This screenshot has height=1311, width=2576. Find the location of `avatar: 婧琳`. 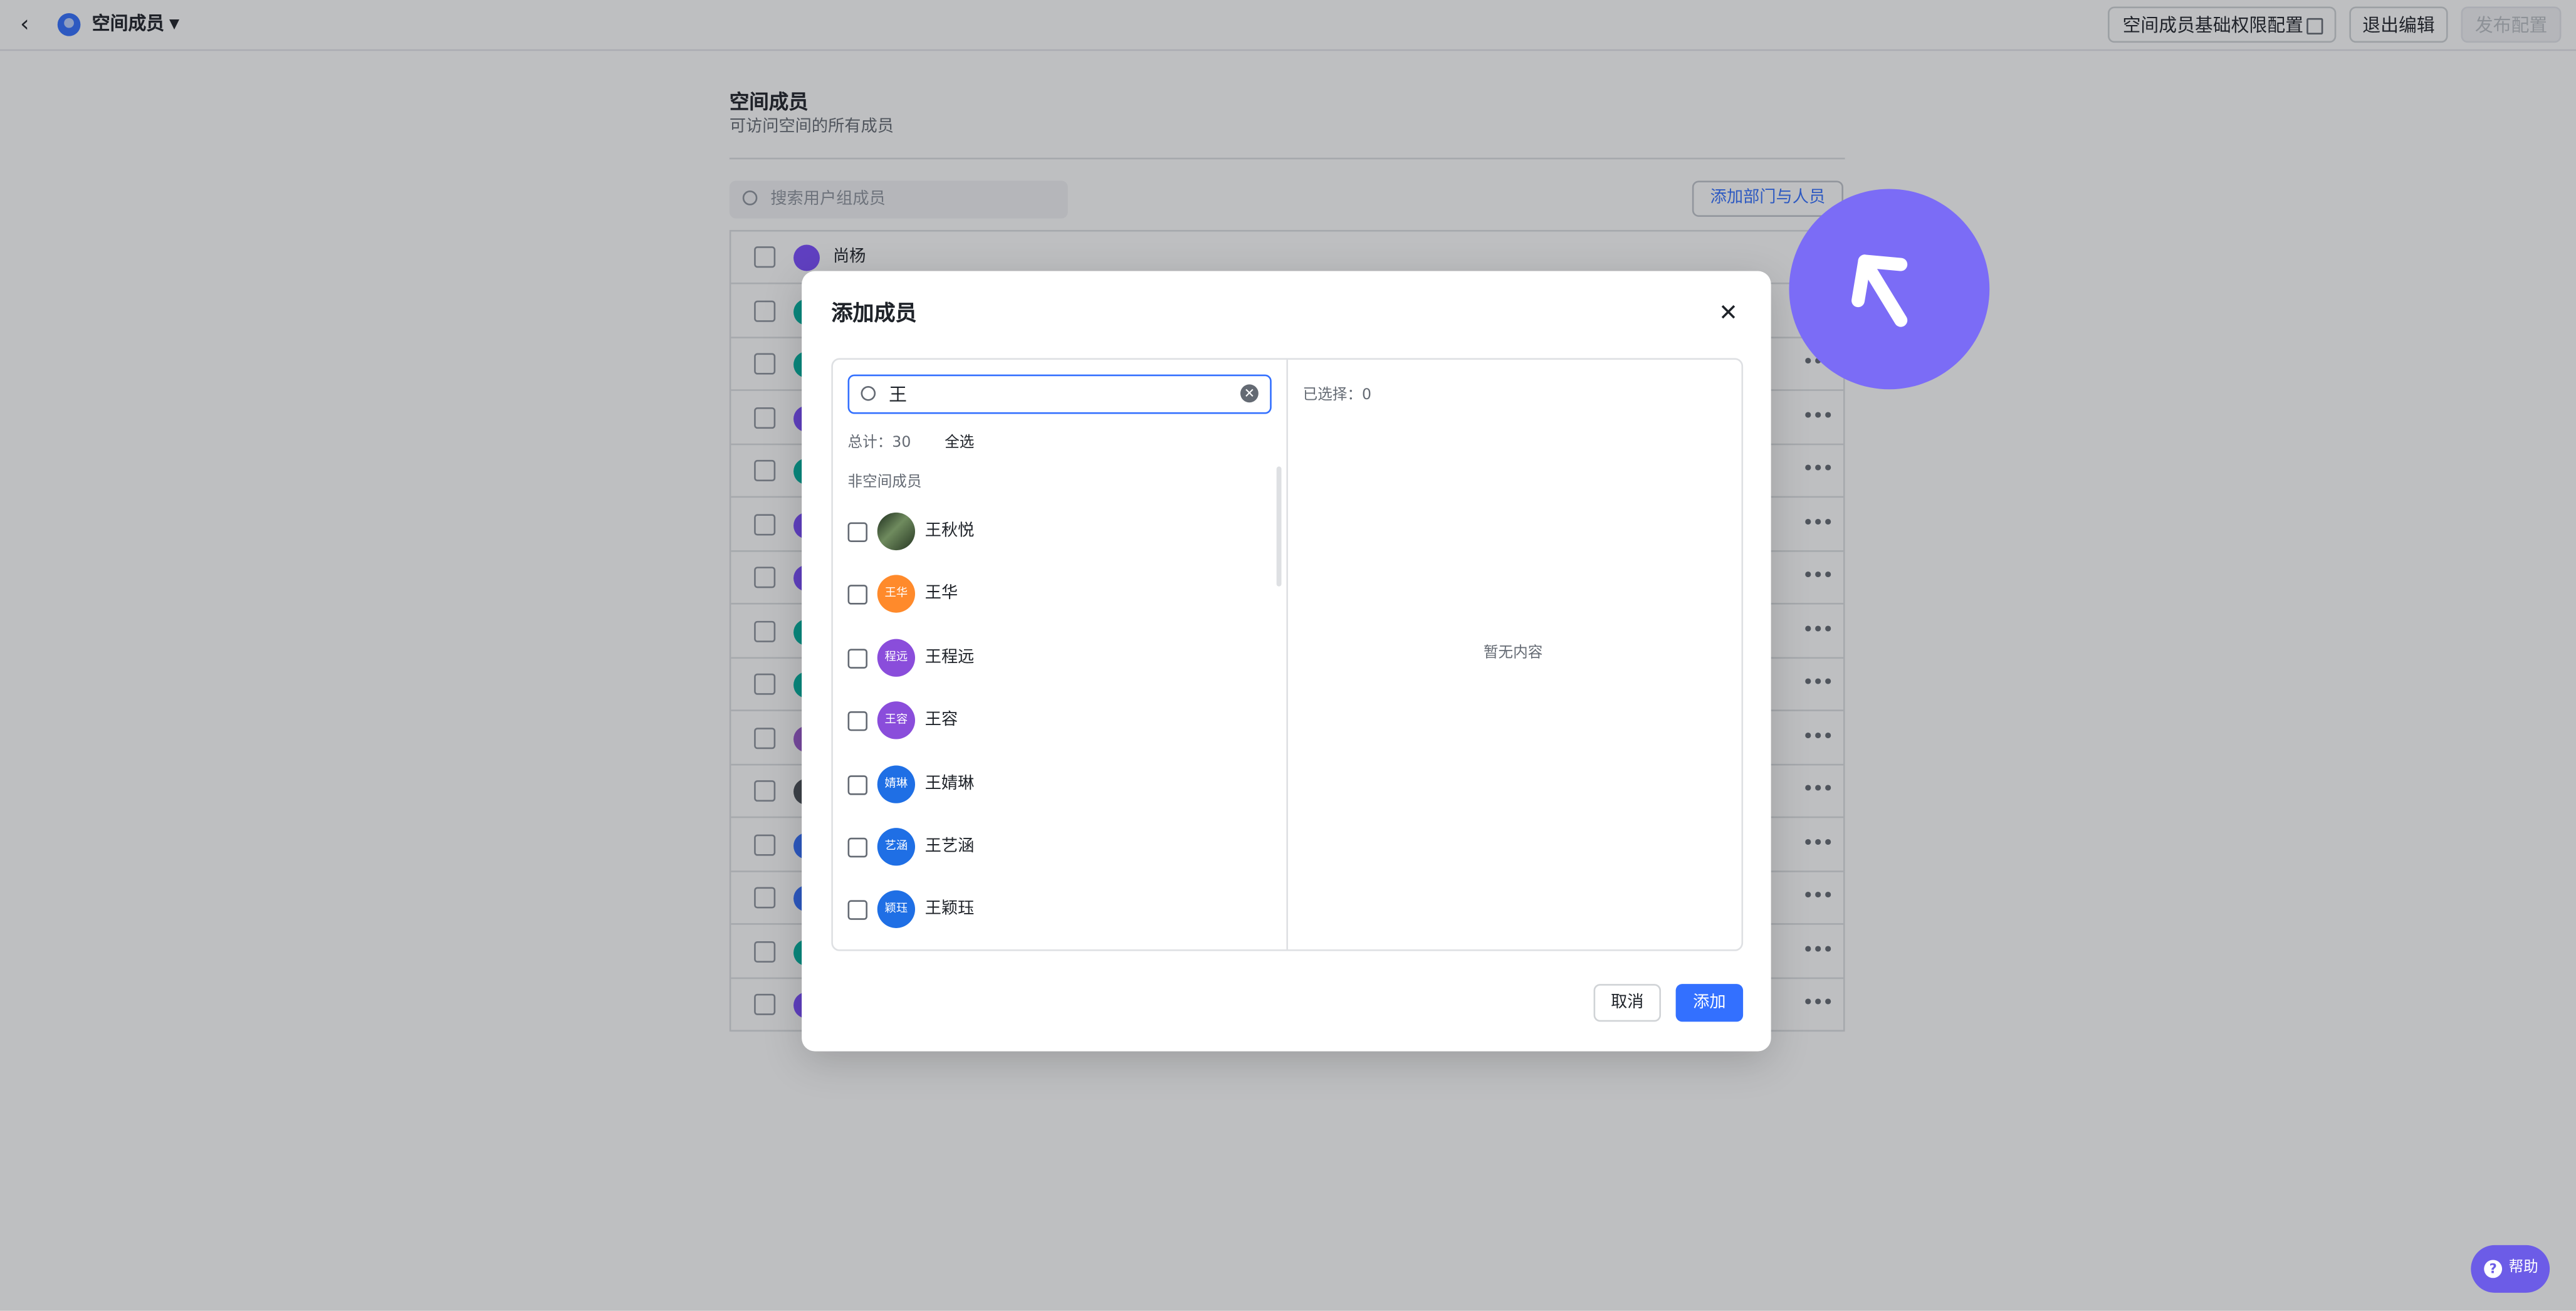

avatar: 婧琳 is located at coordinates (896, 784).